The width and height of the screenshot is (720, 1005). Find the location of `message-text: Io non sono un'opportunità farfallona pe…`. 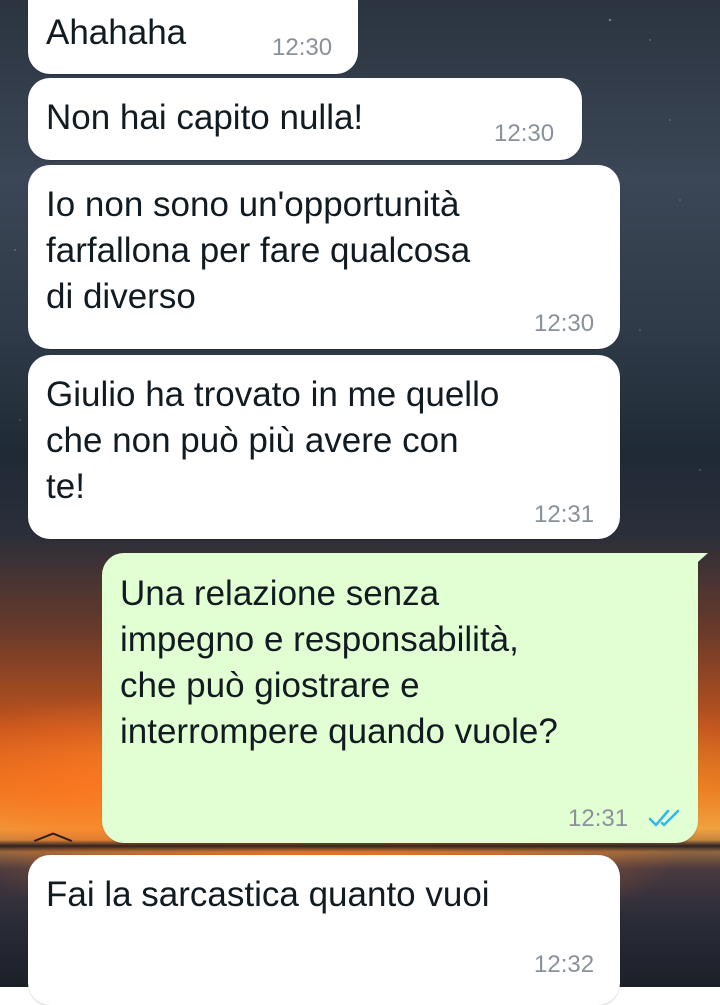

message-text: Io non sono un'opportunità farfallona pe… is located at coordinates (258, 250).